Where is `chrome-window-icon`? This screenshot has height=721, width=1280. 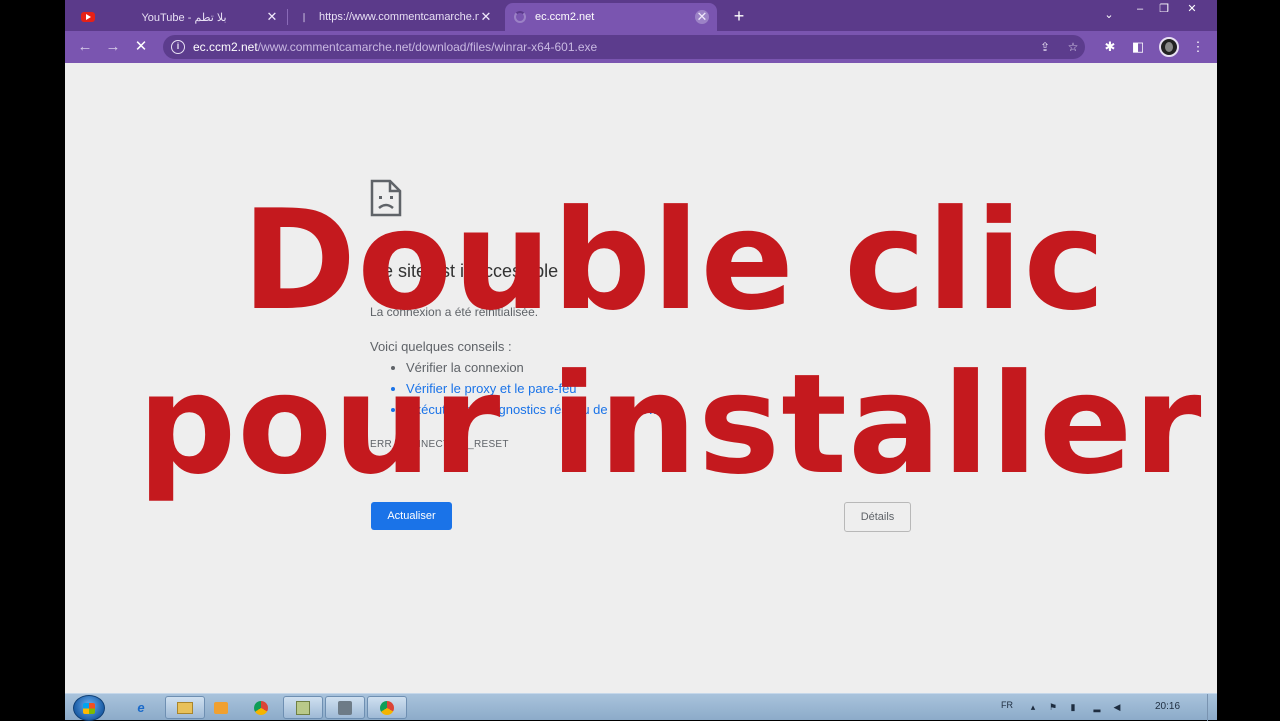
chrome-window-icon is located at coordinates (387, 707).